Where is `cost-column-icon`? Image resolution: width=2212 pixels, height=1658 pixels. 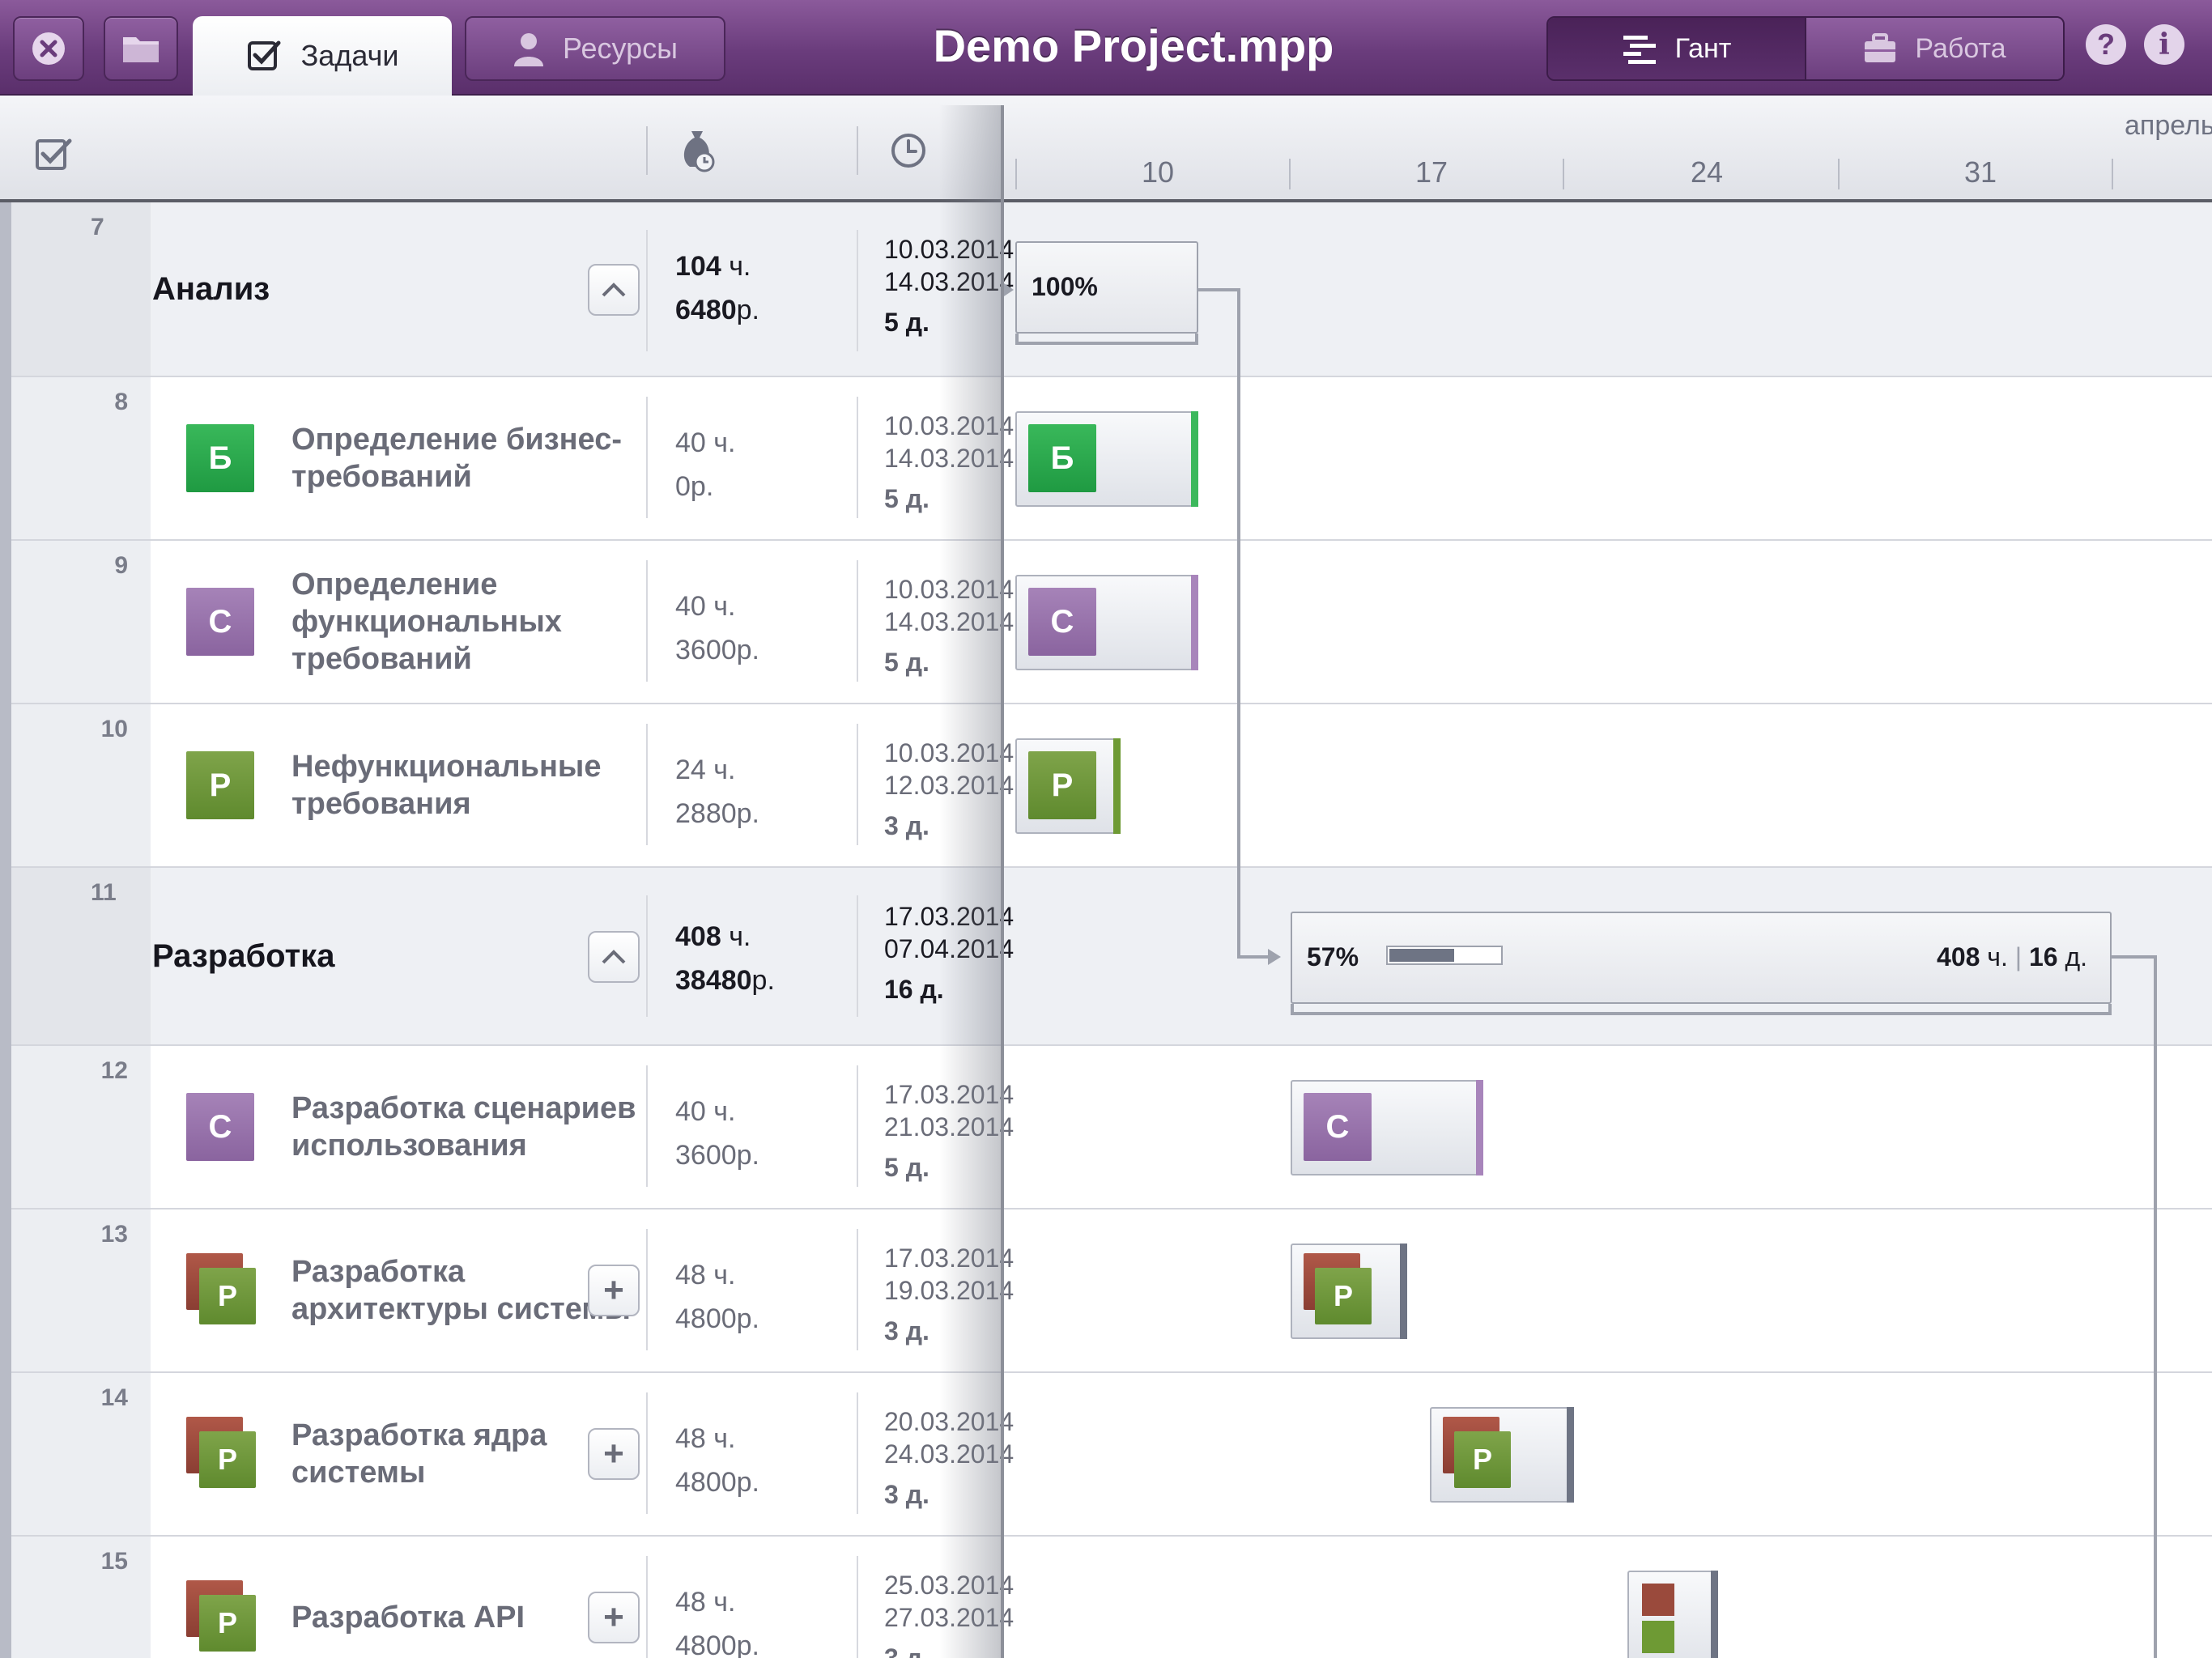
cost-column-icon is located at coordinates (699, 150).